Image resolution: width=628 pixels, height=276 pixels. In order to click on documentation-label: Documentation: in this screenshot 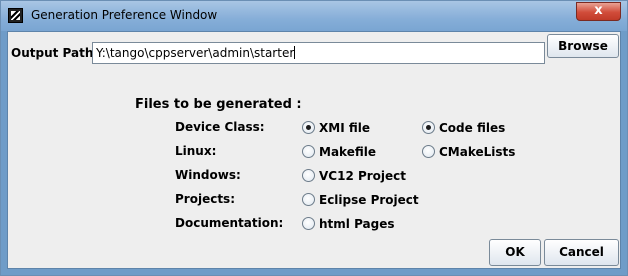, I will do `click(229, 223)`.